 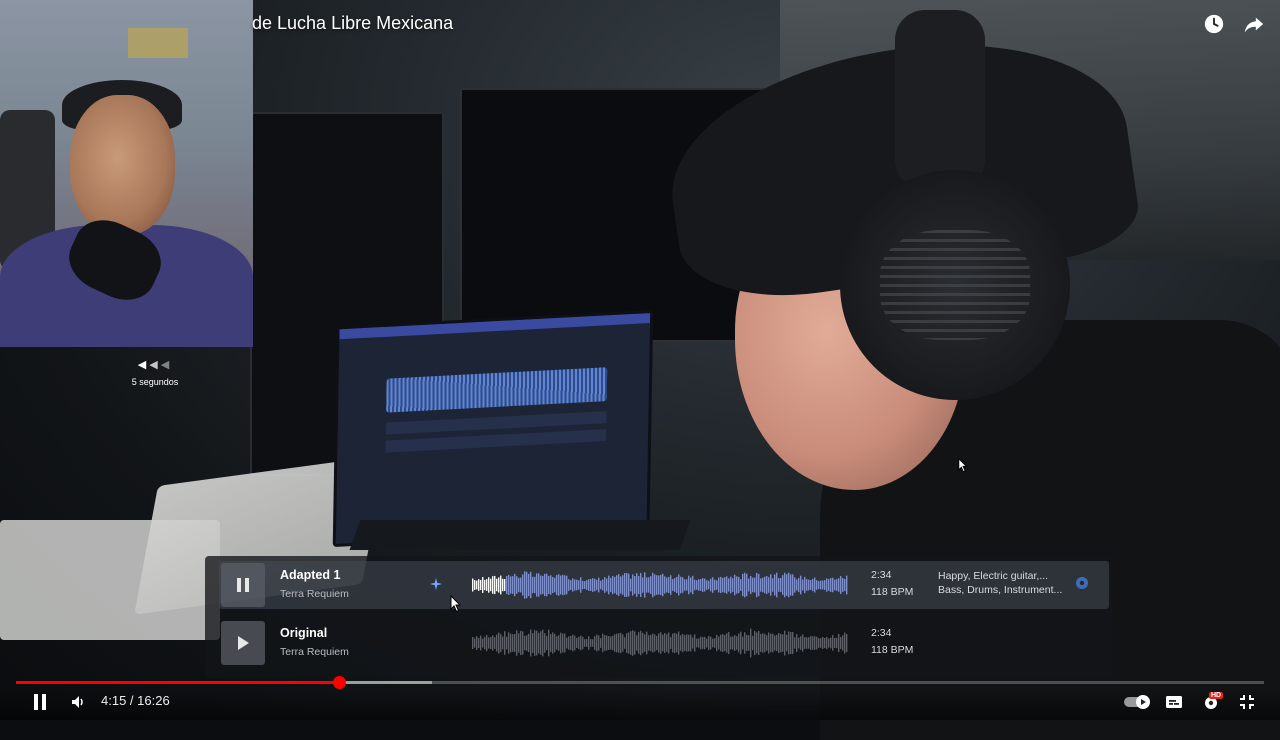 What do you see at coordinates (155, 382) in the screenshot?
I see `seek-label: 5 segundos` at bounding box center [155, 382].